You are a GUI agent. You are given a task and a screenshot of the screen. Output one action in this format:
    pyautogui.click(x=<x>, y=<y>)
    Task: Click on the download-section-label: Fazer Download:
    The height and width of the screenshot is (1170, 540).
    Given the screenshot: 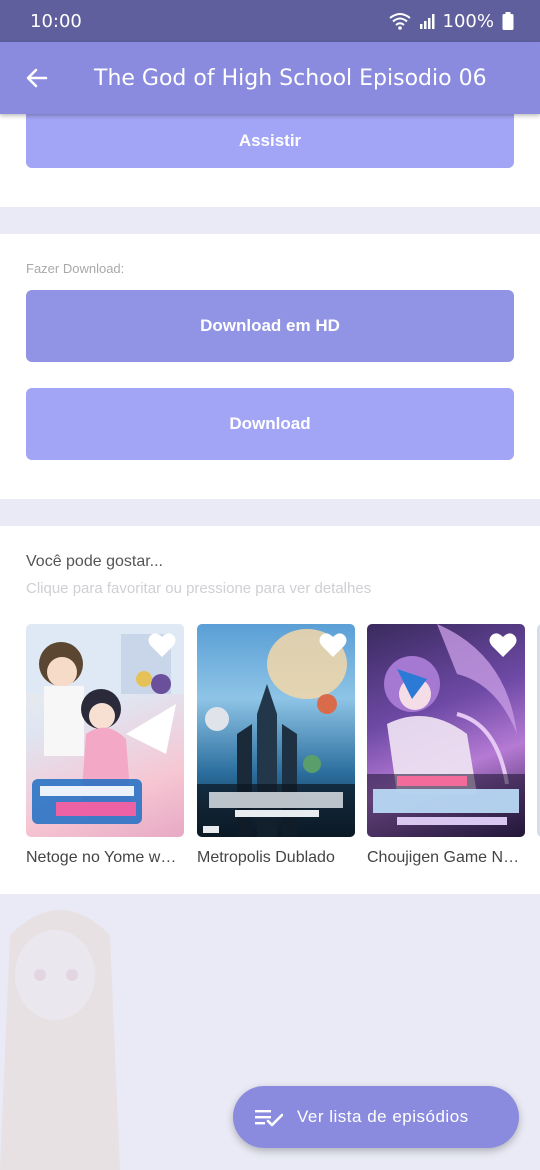 What is the action you would take?
    pyautogui.click(x=75, y=268)
    